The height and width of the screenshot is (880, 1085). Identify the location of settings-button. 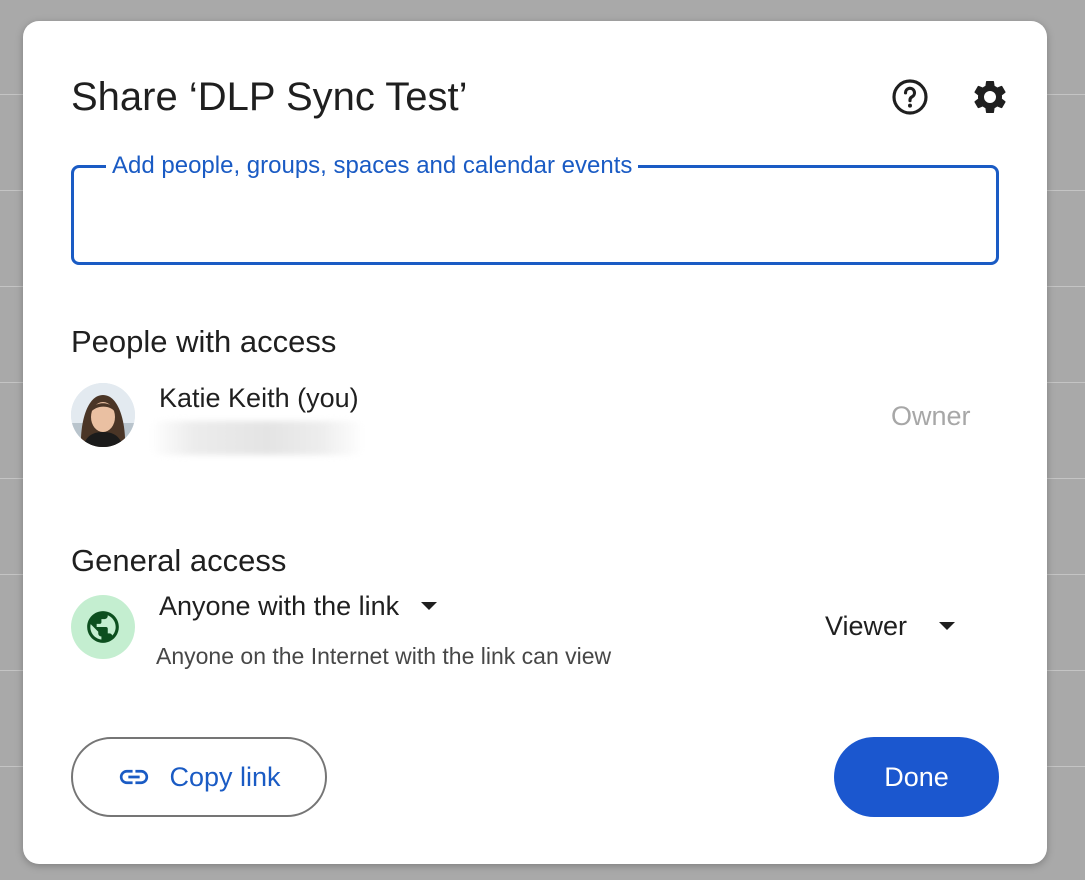
(990, 97).